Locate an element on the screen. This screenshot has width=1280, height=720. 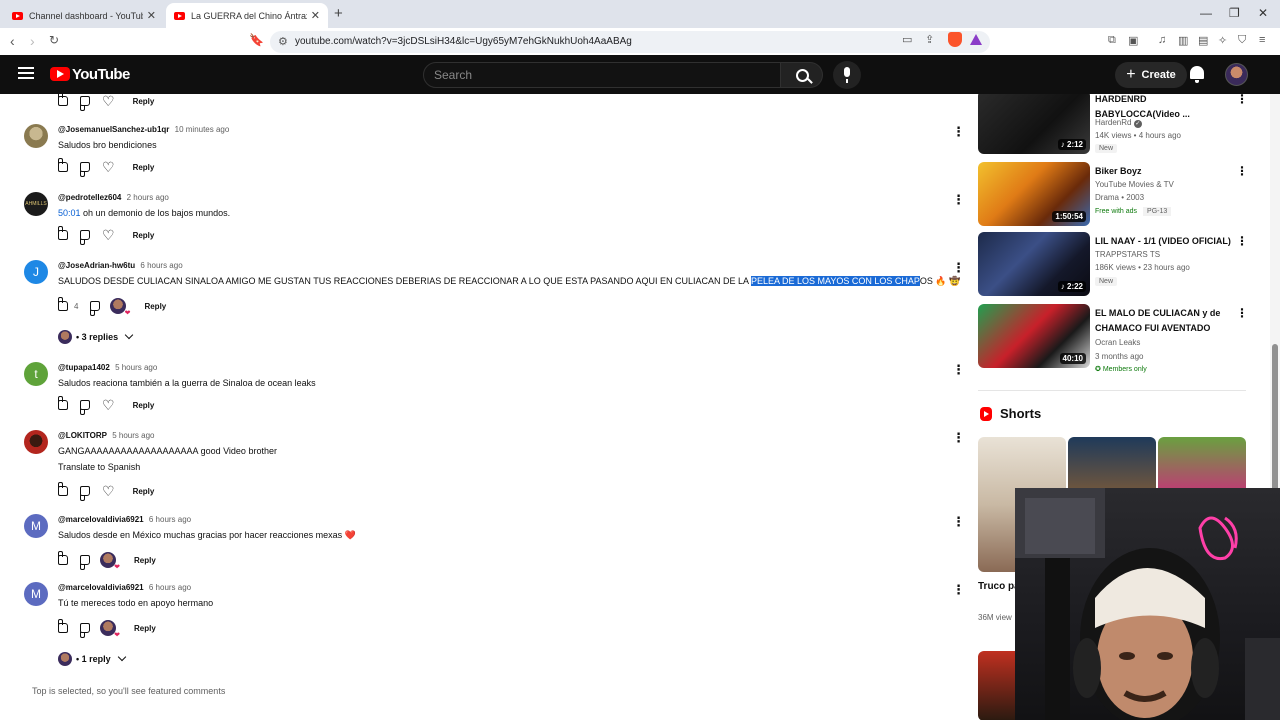
video-thumbnail: ♪ 2:12 is located at coordinates (1034, 124).